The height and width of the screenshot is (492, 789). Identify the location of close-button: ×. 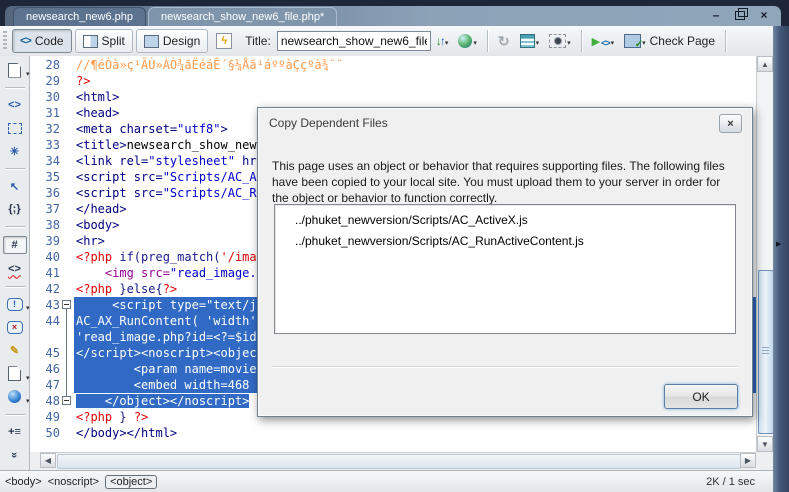
(764, 15).